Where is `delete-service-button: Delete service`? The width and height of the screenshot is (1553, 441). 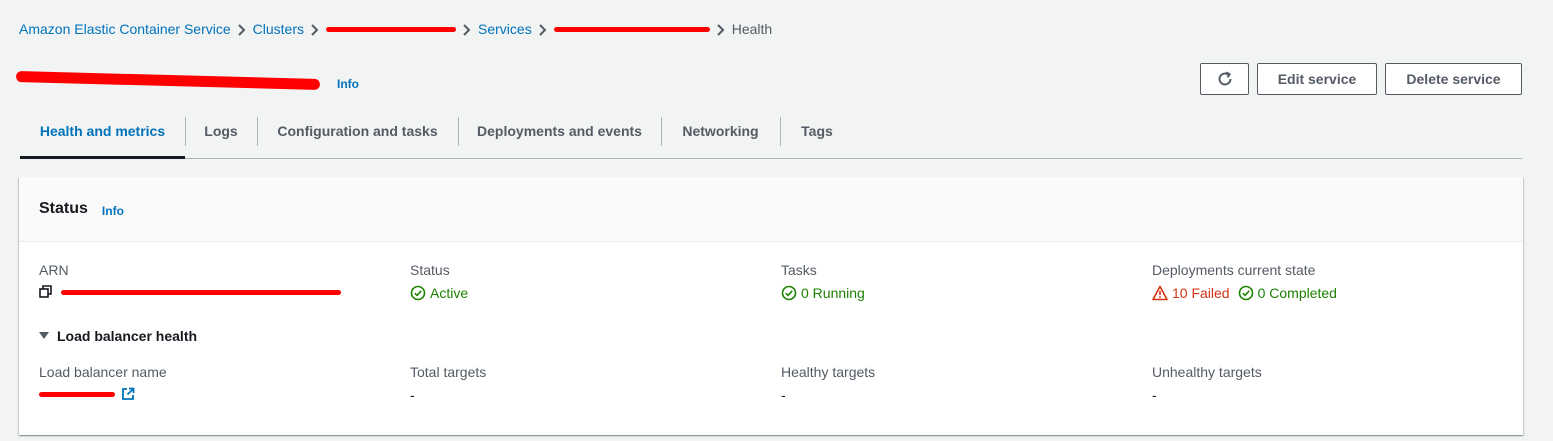
delete-service-button: Delete service is located at coordinates (1453, 79).